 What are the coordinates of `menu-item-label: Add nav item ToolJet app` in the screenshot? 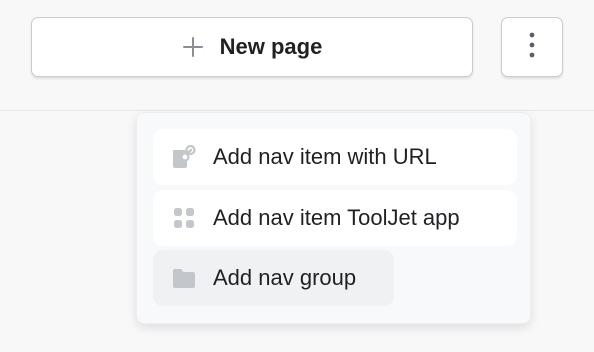 It's located at (336, 217).